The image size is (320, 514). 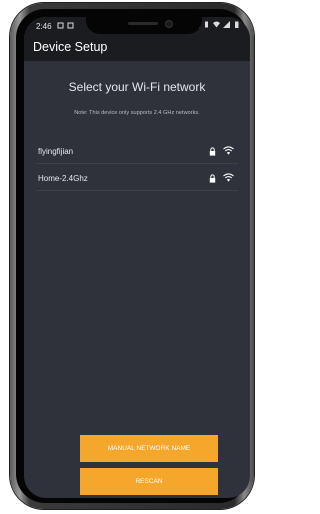 I want to click on notch, so click(x=144, y=25).